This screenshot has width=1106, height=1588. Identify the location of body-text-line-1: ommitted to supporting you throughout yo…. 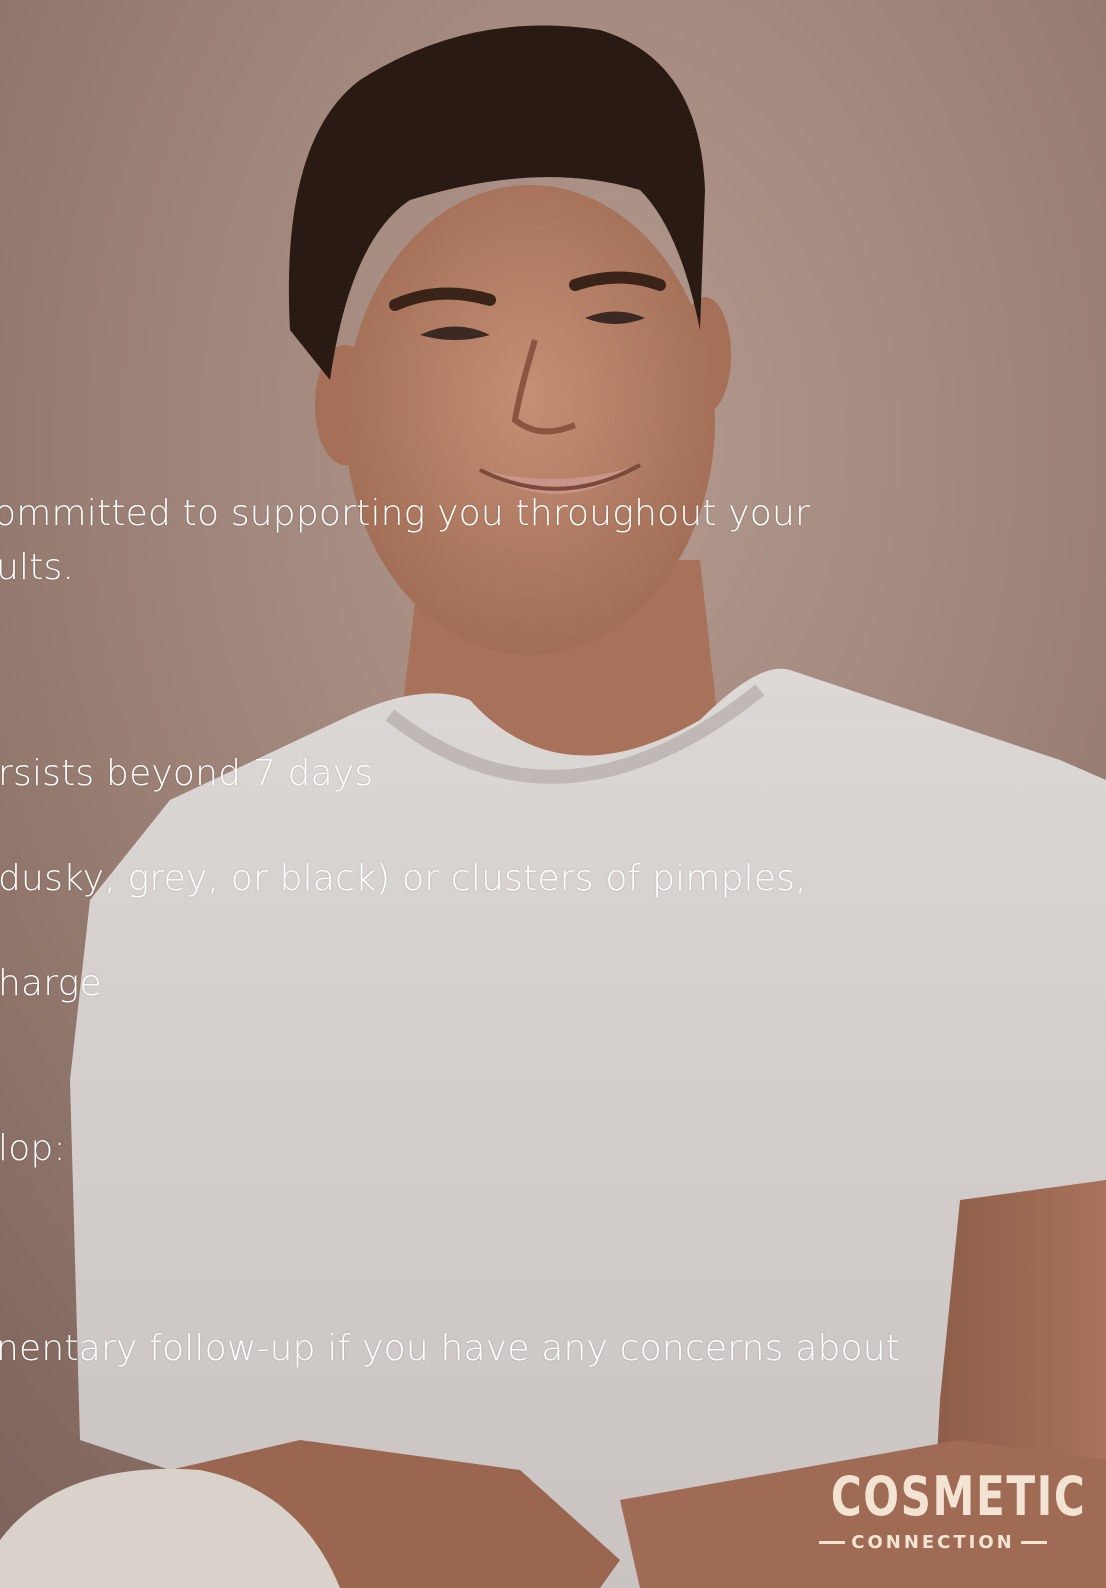
(405, 513).